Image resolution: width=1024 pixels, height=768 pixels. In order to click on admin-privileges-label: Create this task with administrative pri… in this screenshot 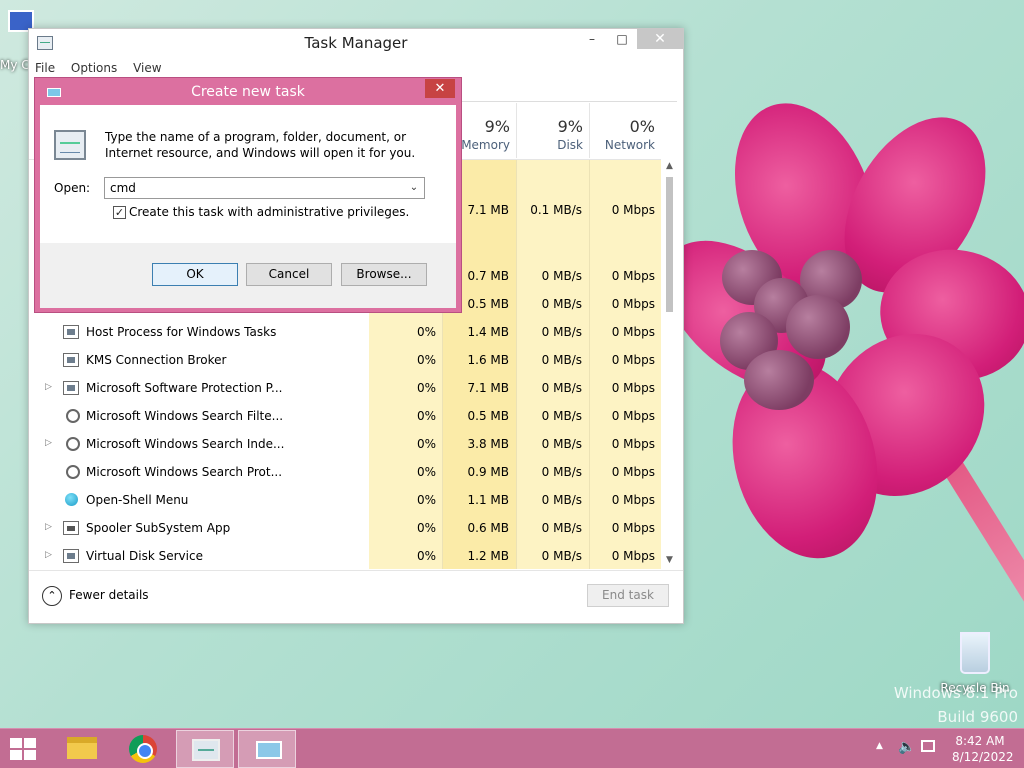, I will do `click(269, 212)`.